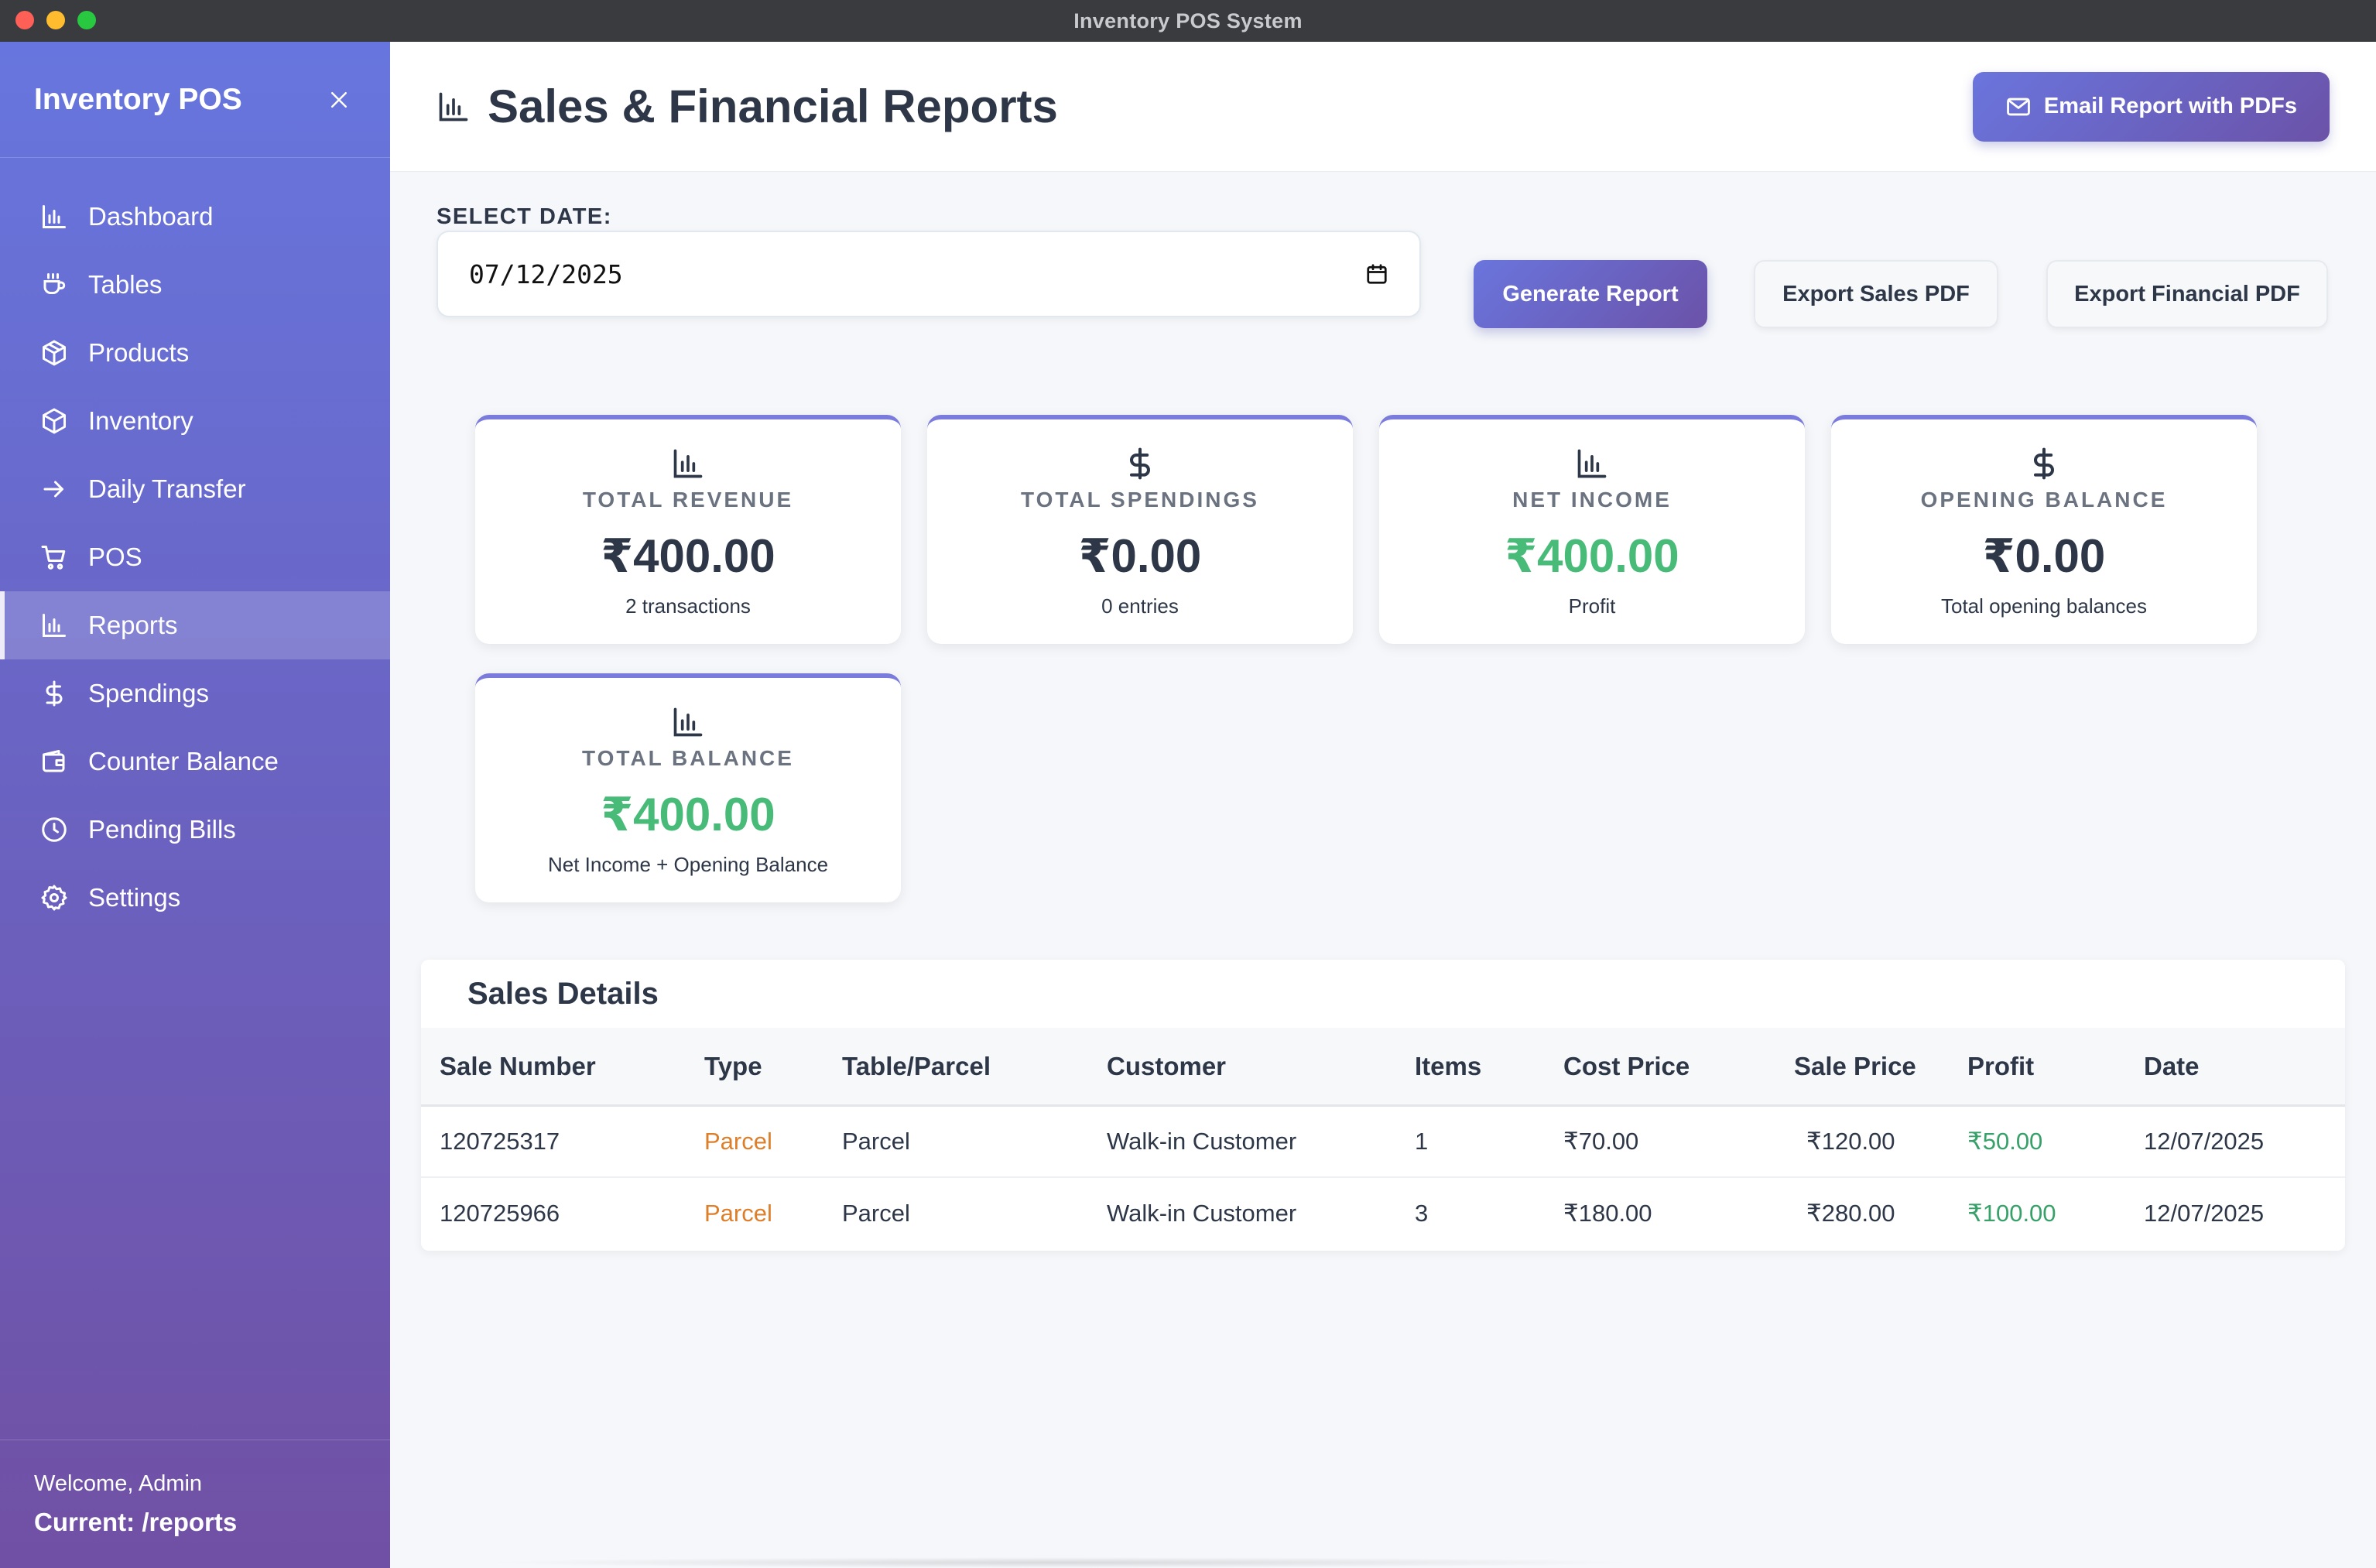  I want to click on cell-date: 12/07/2025, so click(2204, 1213).